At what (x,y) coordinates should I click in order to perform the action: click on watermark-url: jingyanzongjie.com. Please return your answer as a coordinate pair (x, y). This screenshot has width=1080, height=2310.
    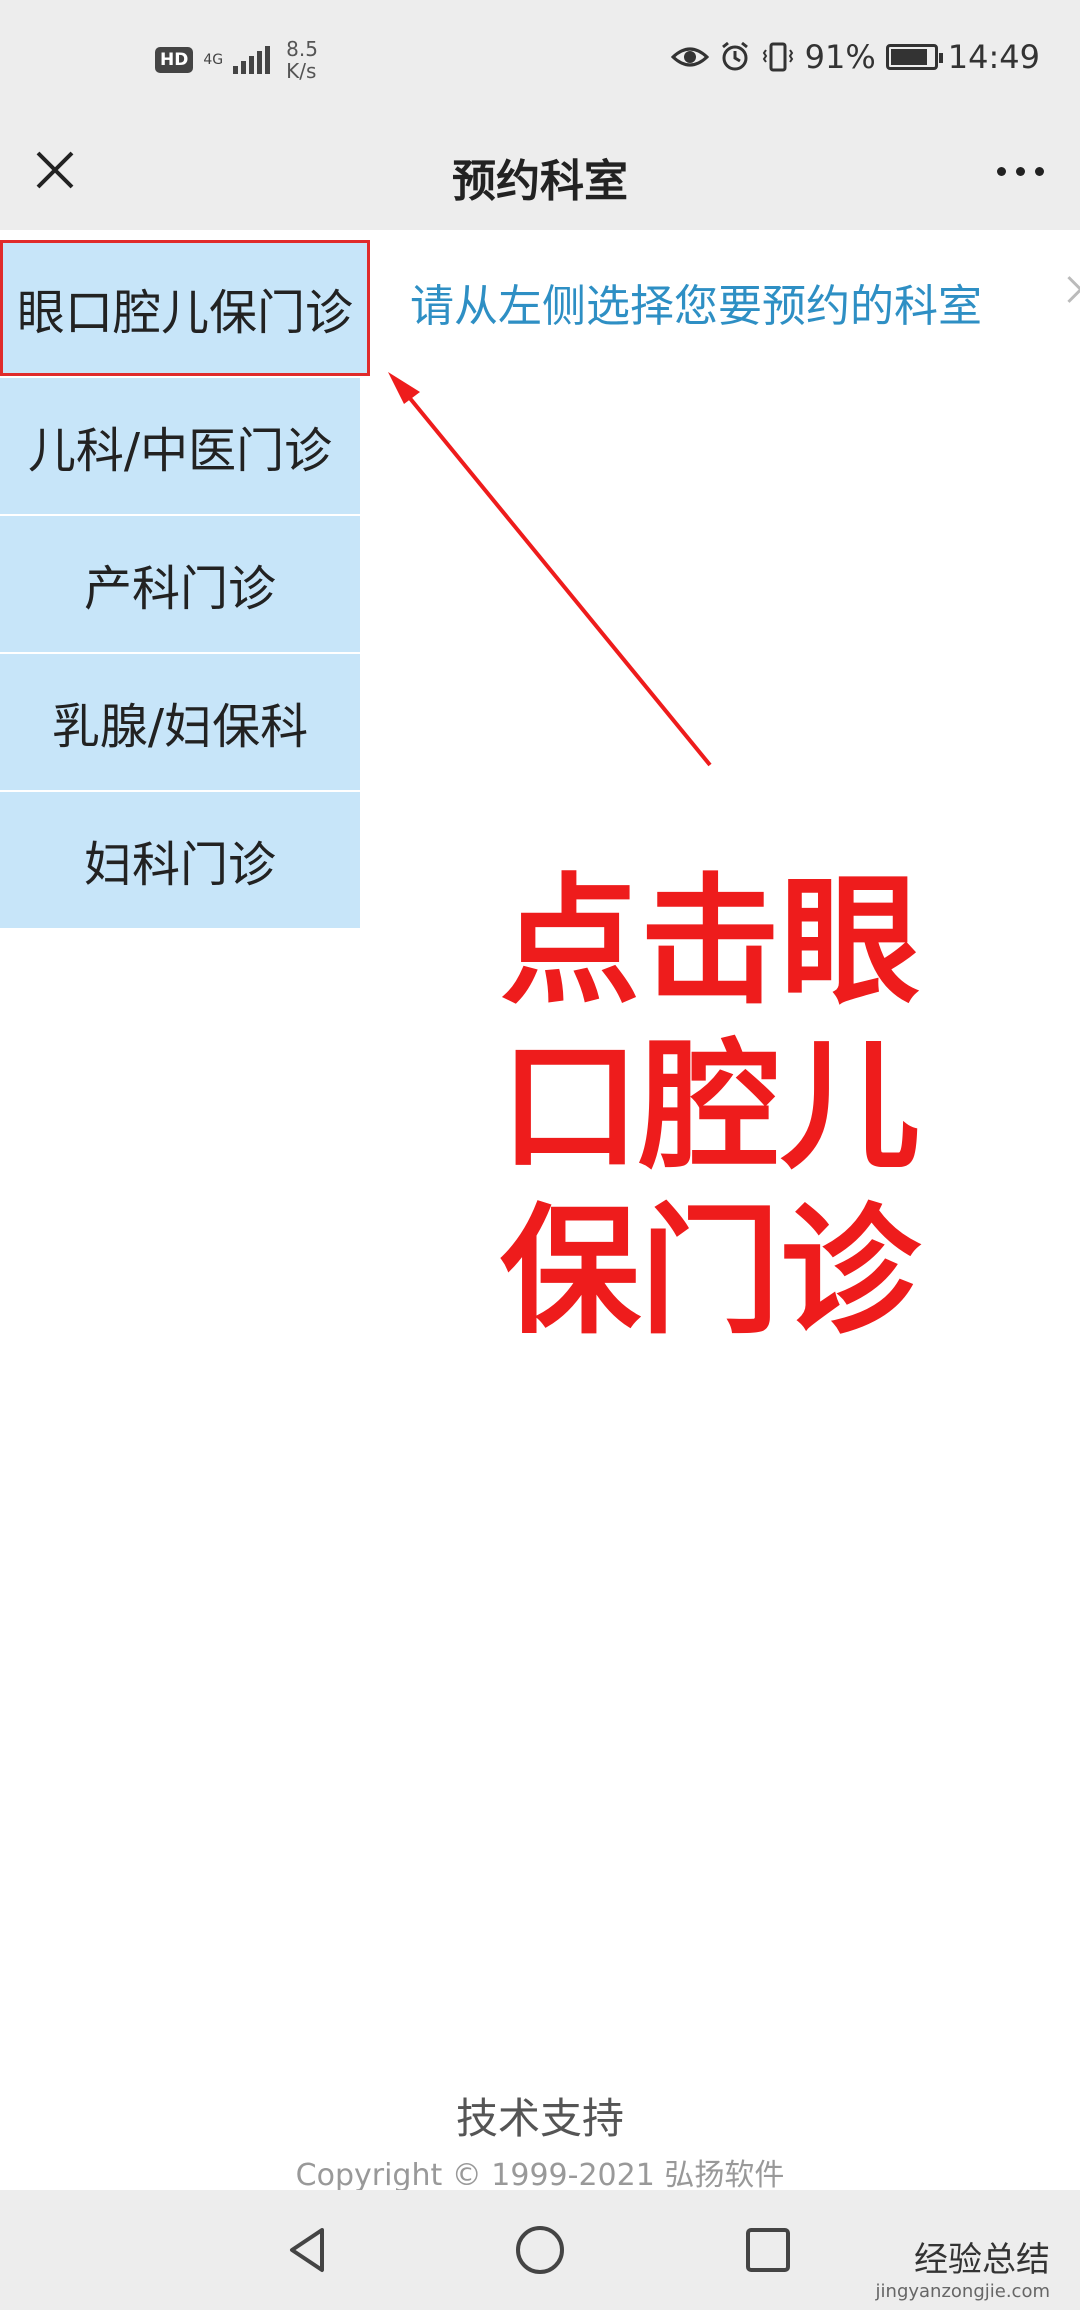
    Looking at the image, I should click on (962, 2291).